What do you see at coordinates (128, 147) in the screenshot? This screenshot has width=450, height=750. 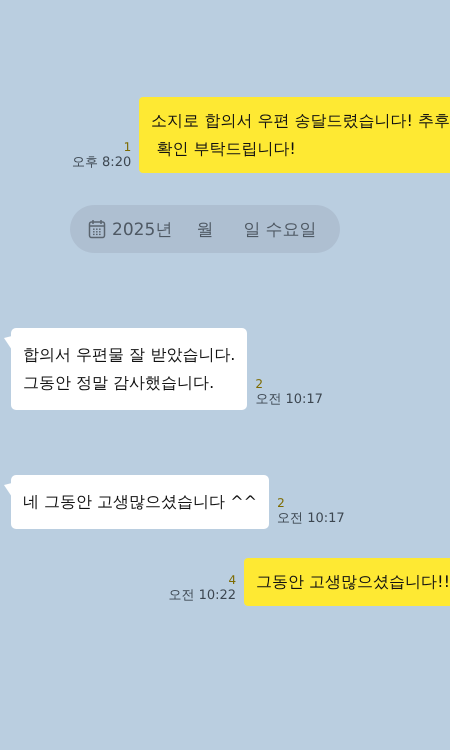 I see `unread-count: 1` at bounding box center [128, 147].